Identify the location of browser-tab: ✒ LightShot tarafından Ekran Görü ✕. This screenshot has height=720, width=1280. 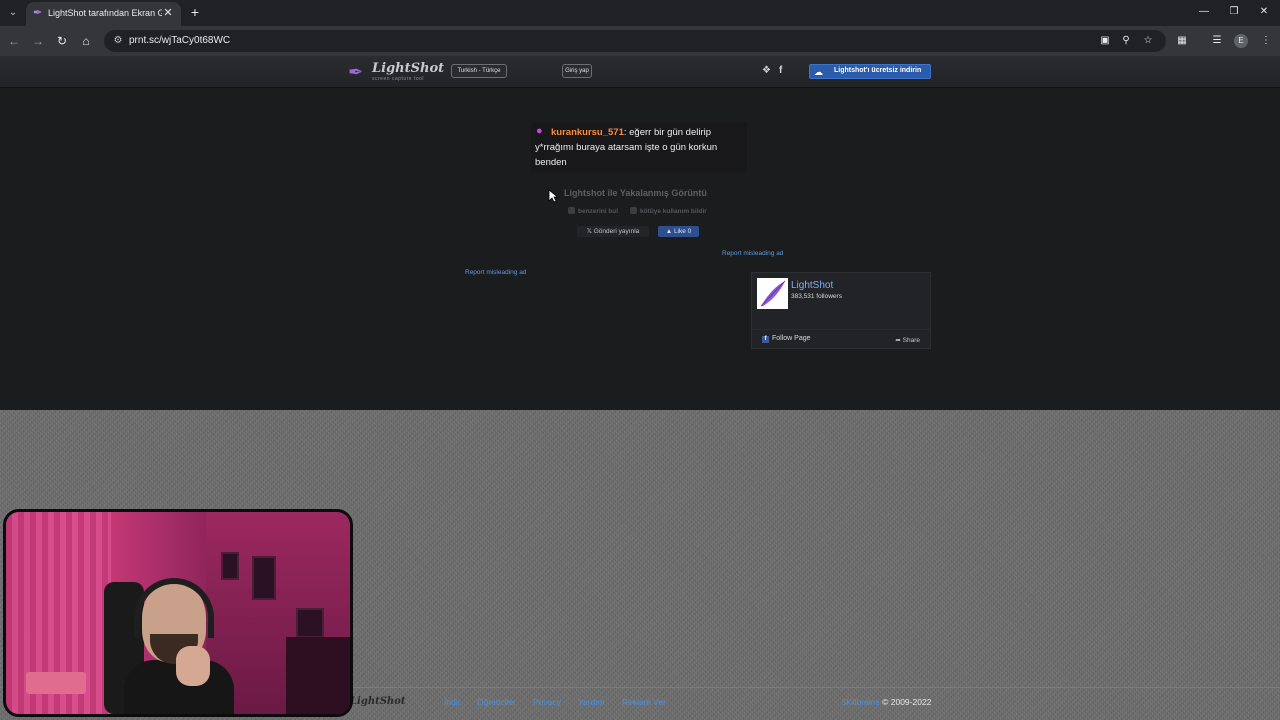
(103, 14).